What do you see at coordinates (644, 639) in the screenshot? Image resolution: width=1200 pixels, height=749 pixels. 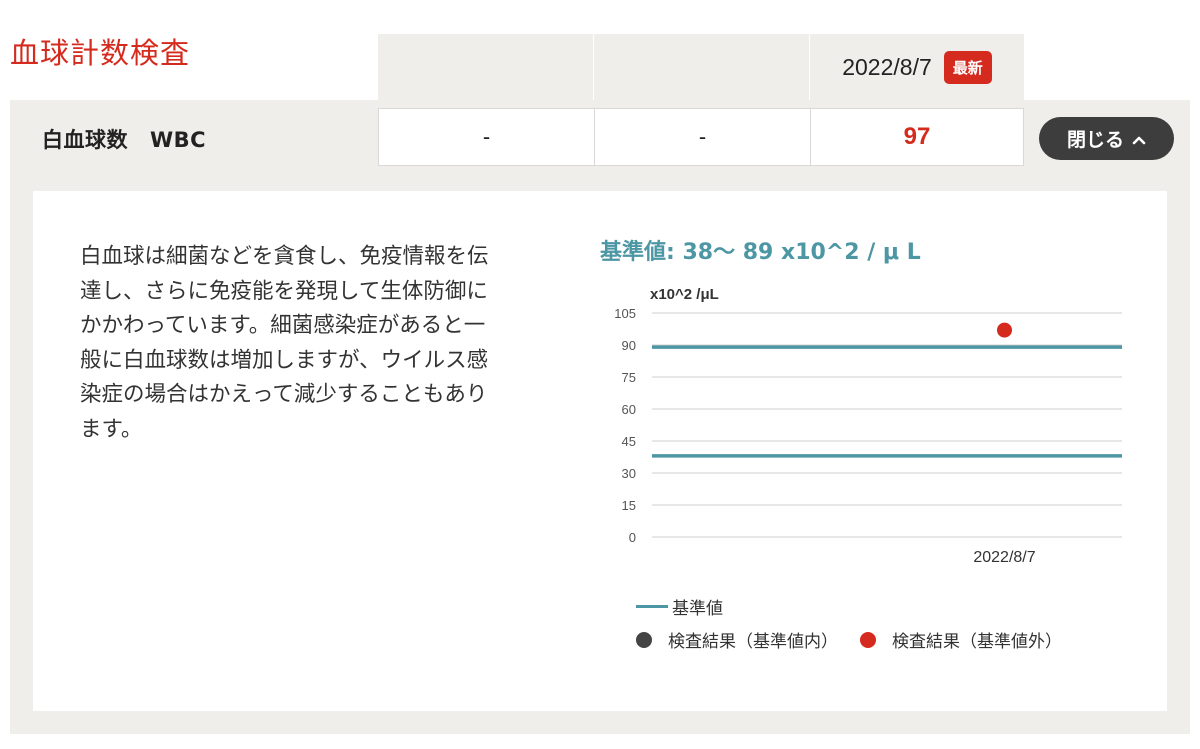 I see `legend-in-range-dot` at bounding box center [644, 639].